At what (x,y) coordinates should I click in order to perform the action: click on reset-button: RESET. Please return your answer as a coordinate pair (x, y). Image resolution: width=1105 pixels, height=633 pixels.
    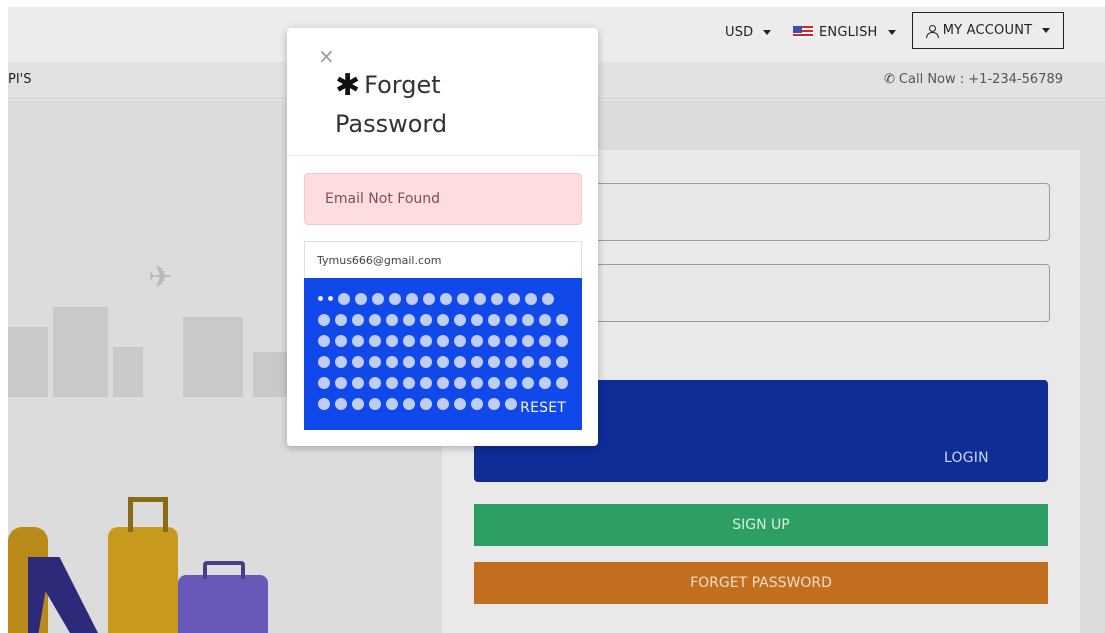
    Looking at the image, I should click on (443, 354).